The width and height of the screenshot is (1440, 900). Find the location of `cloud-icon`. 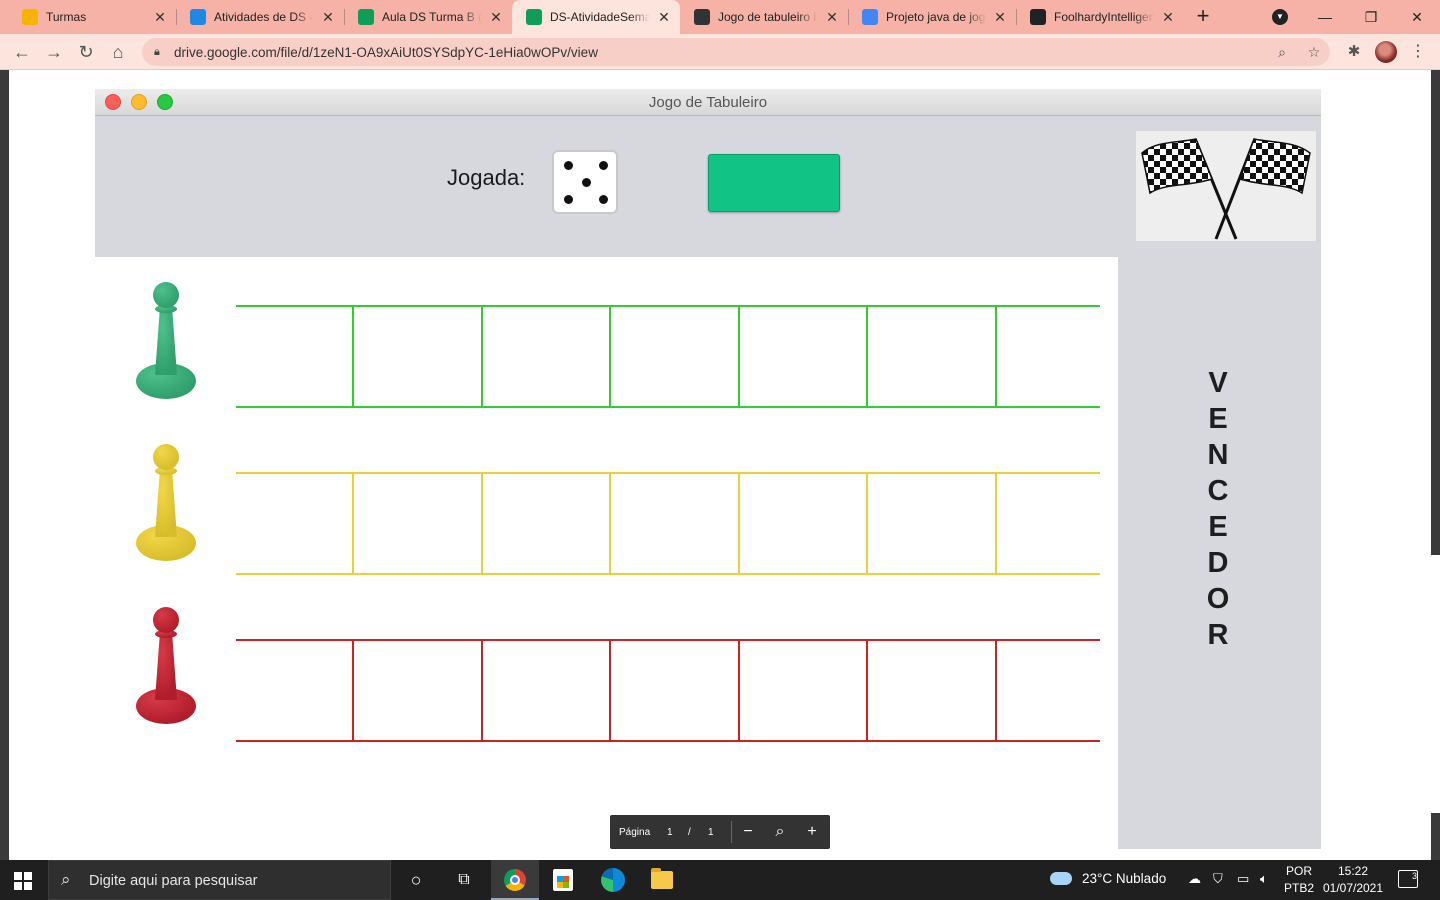

cloud-icon is located at coordinates (1061, 878).